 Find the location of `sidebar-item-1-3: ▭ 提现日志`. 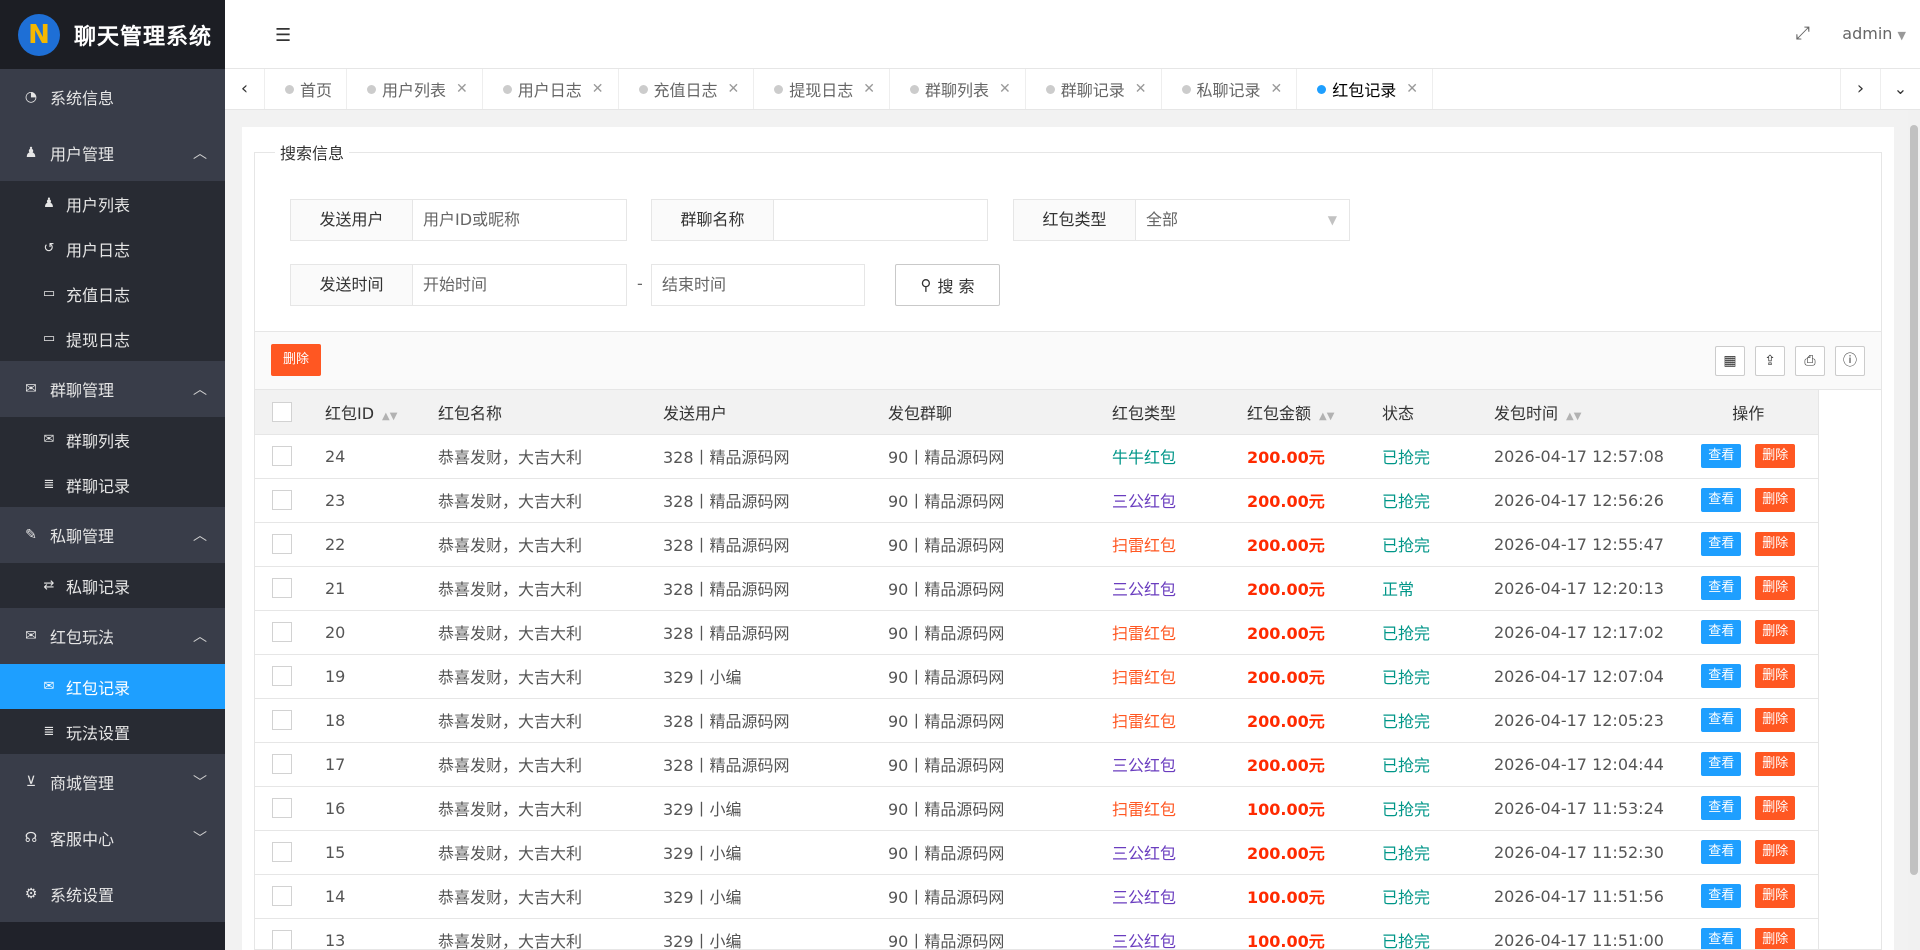

sidebar-item-1-3: ▭ 提现日志 is located at coordinates (112, 338).